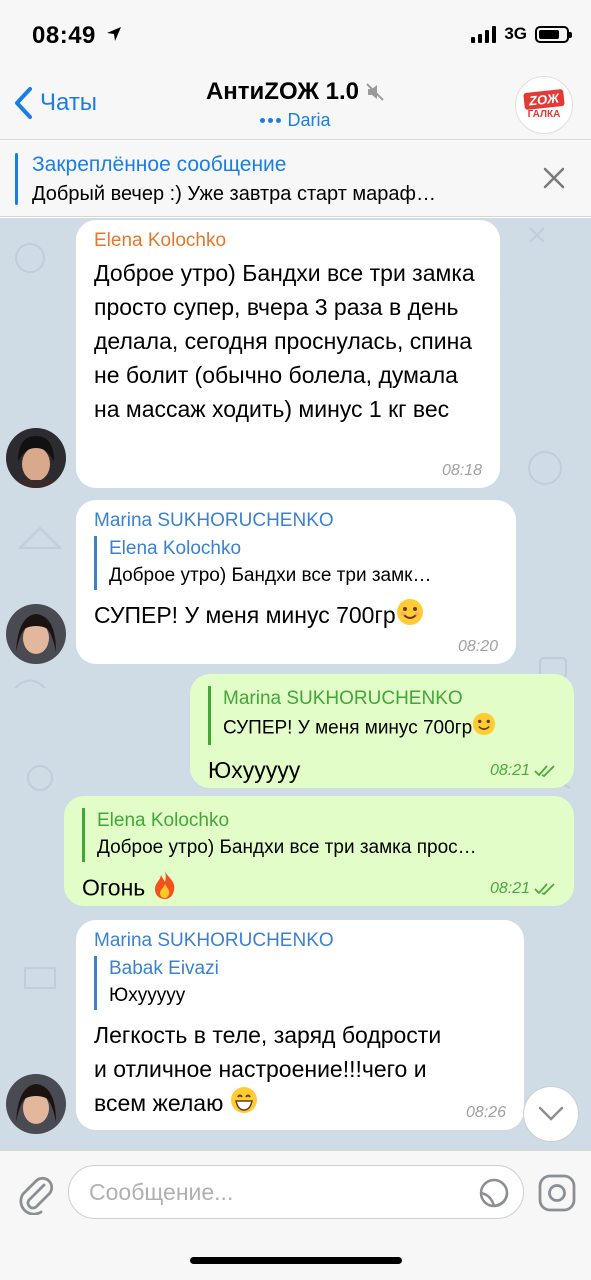  What do you see at coordinates (375, 92) in the screenshot?
I see `muted-speaker-icon` at bounding box center [375, 92].